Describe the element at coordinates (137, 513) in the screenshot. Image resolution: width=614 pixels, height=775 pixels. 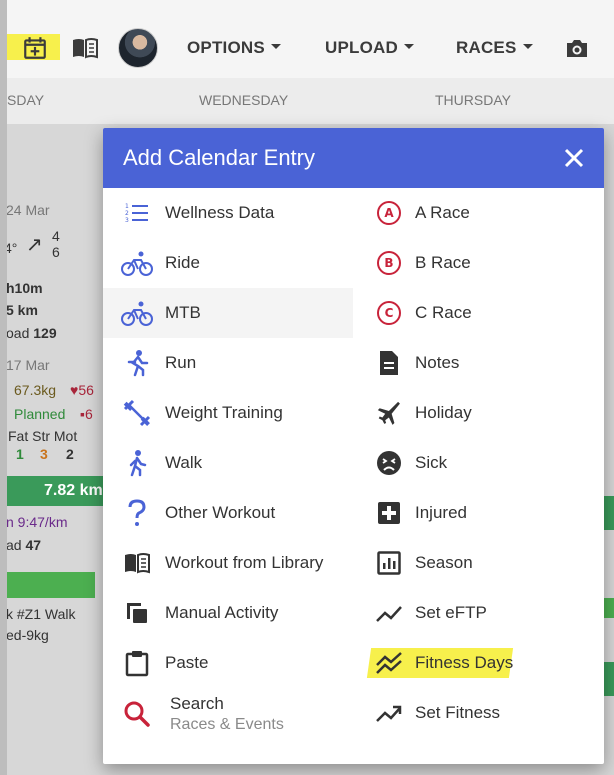
I see `question-icon` at that location.